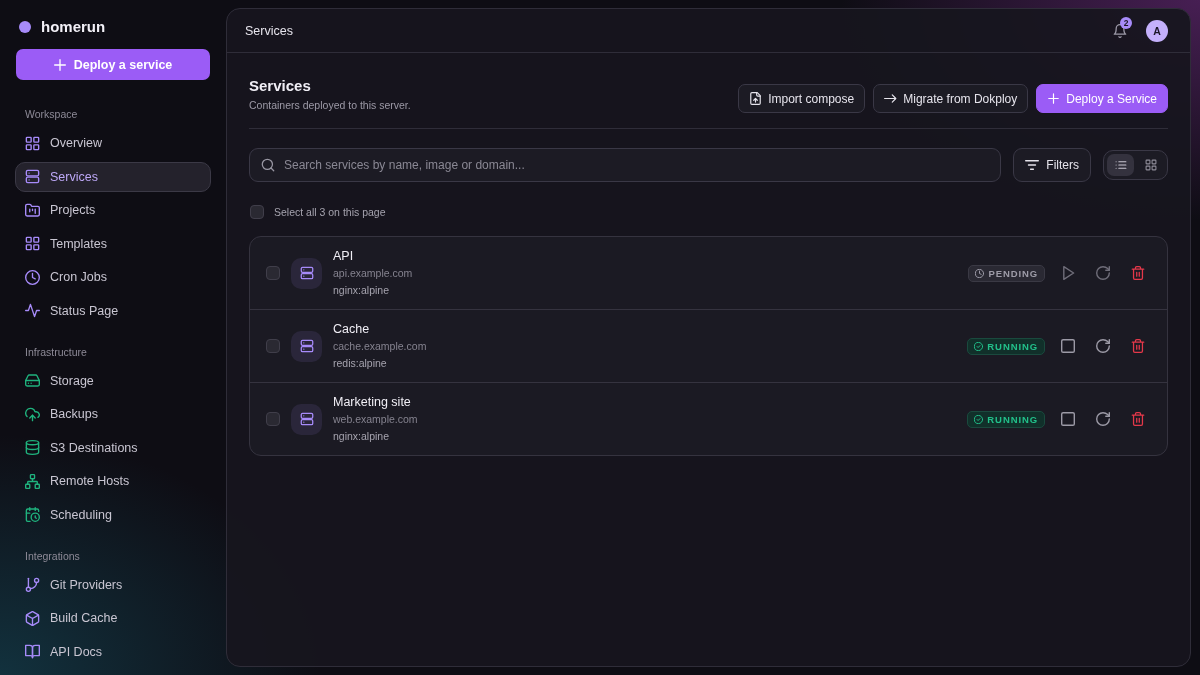 The height and width of the screenshot is (675, 1200). I want to click on sidebar-item: Services, so click(113, 176).